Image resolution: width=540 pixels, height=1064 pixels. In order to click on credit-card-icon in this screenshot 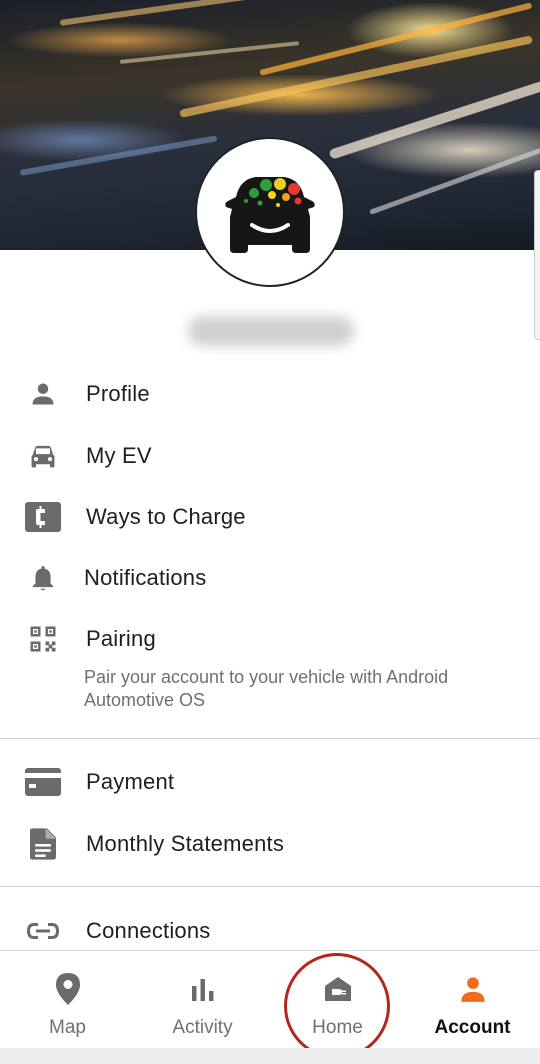, I will do `click(43, 782)`.